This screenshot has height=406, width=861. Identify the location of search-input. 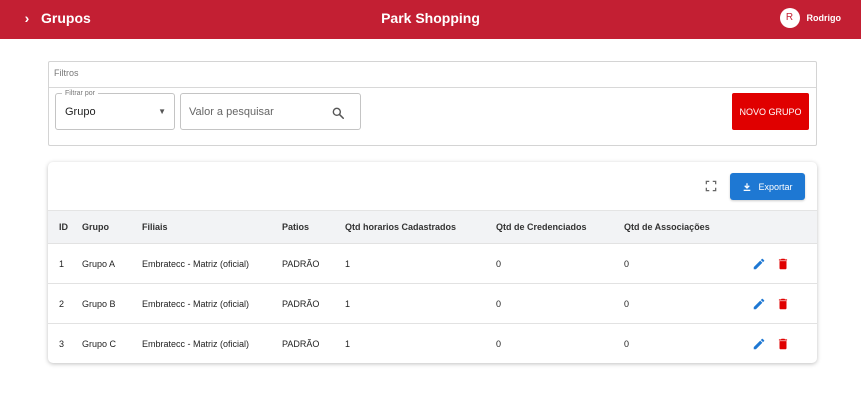
(259, 112).